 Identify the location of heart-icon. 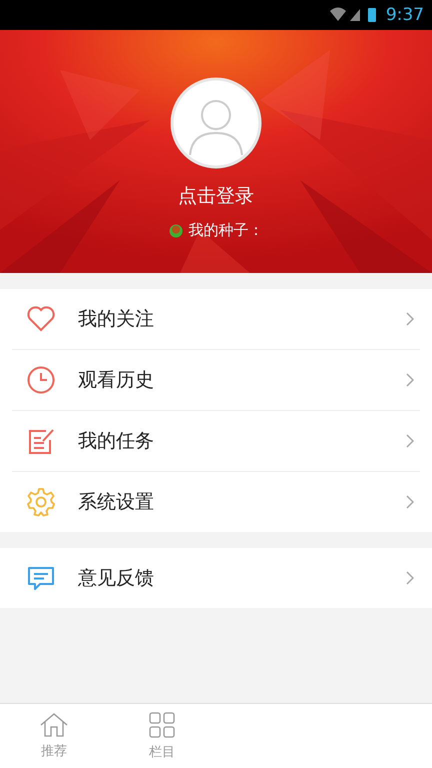
(41, 319).